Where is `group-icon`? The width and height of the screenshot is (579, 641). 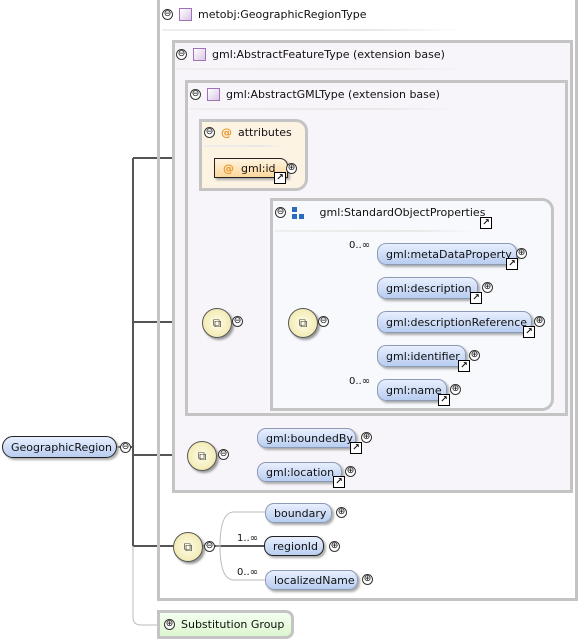
group-icon is located at coordinates (298, 212).